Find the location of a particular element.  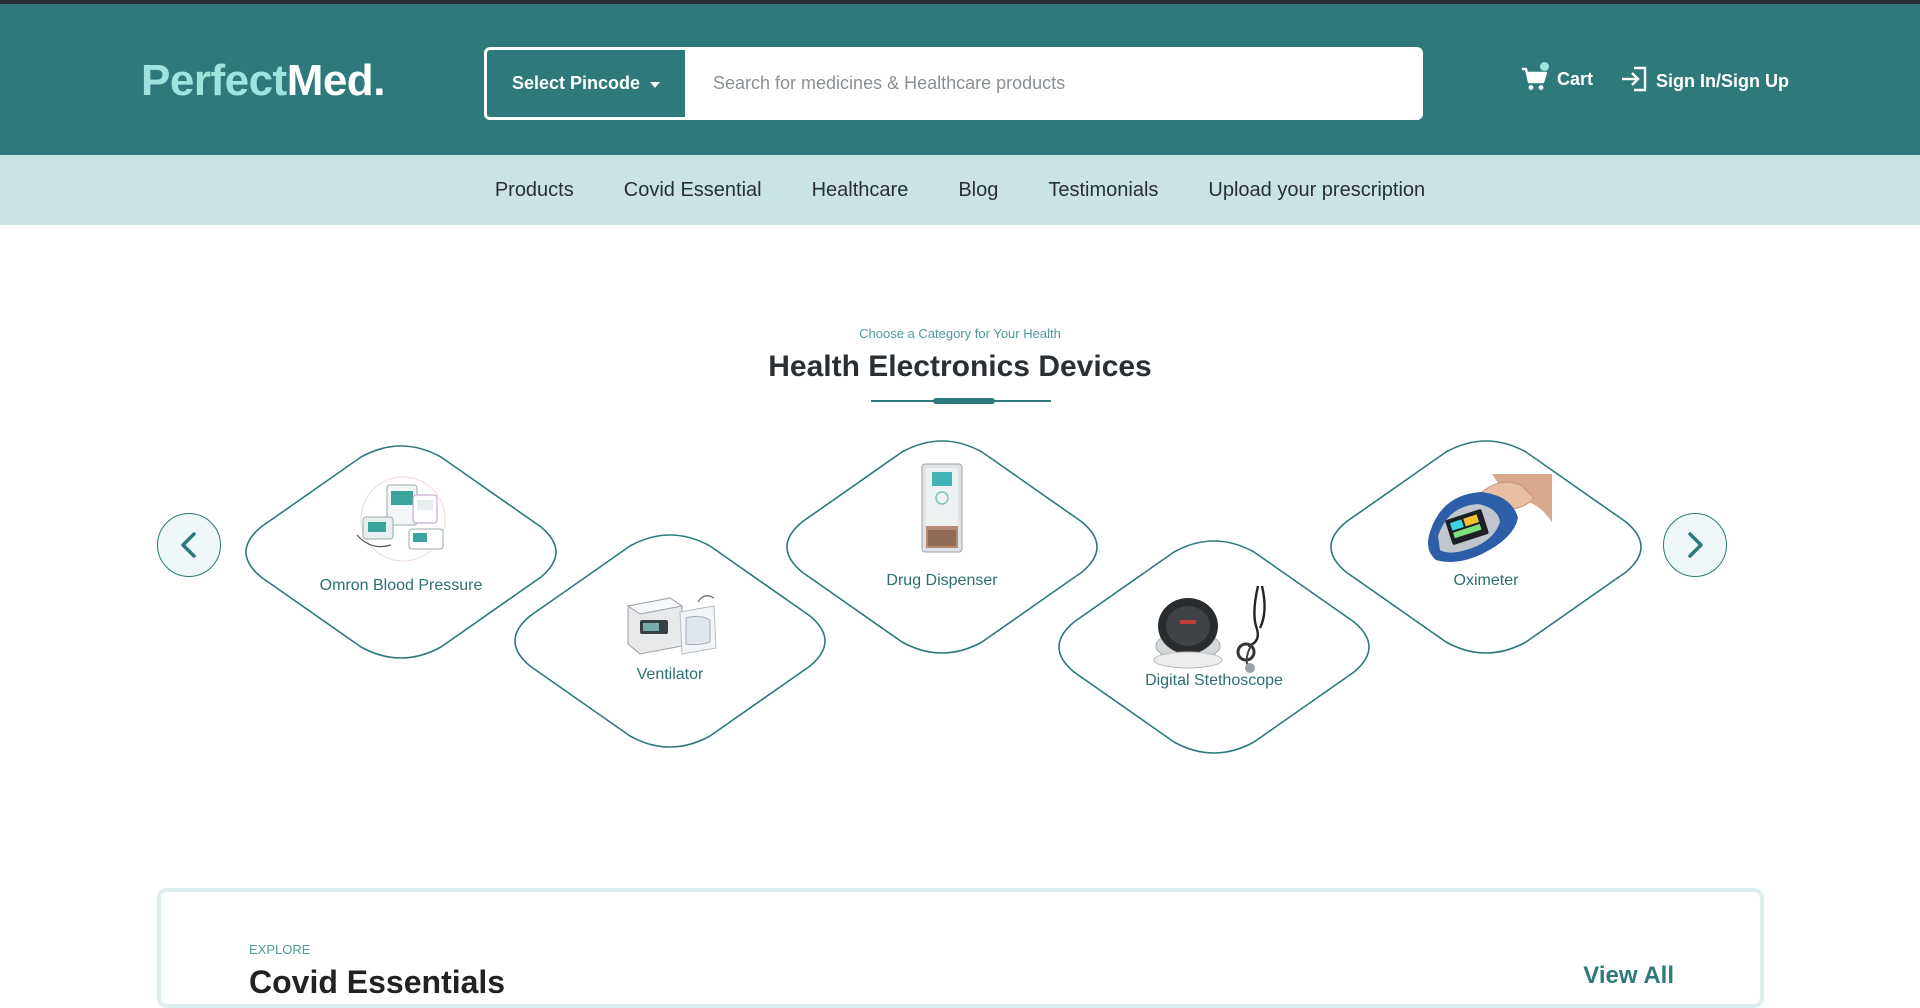

section-subtitle: Choose a Category for Your Health is located at coordinates (960, 333).